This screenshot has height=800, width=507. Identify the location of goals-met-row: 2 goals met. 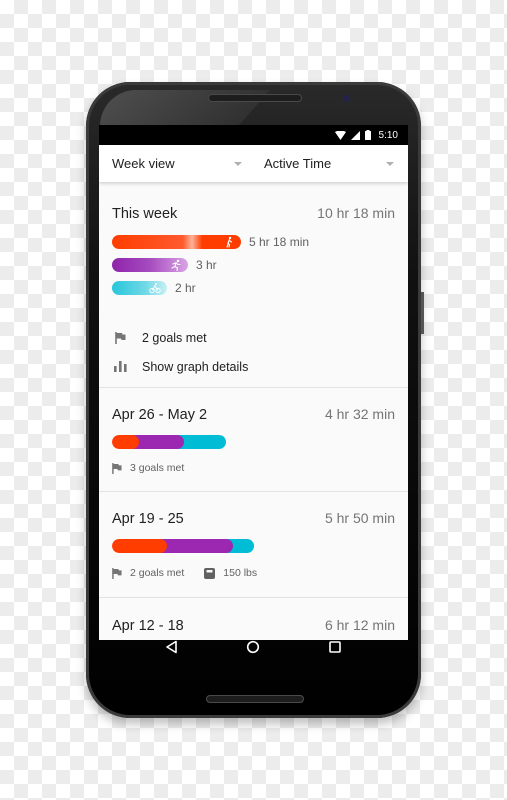
(253, 337).